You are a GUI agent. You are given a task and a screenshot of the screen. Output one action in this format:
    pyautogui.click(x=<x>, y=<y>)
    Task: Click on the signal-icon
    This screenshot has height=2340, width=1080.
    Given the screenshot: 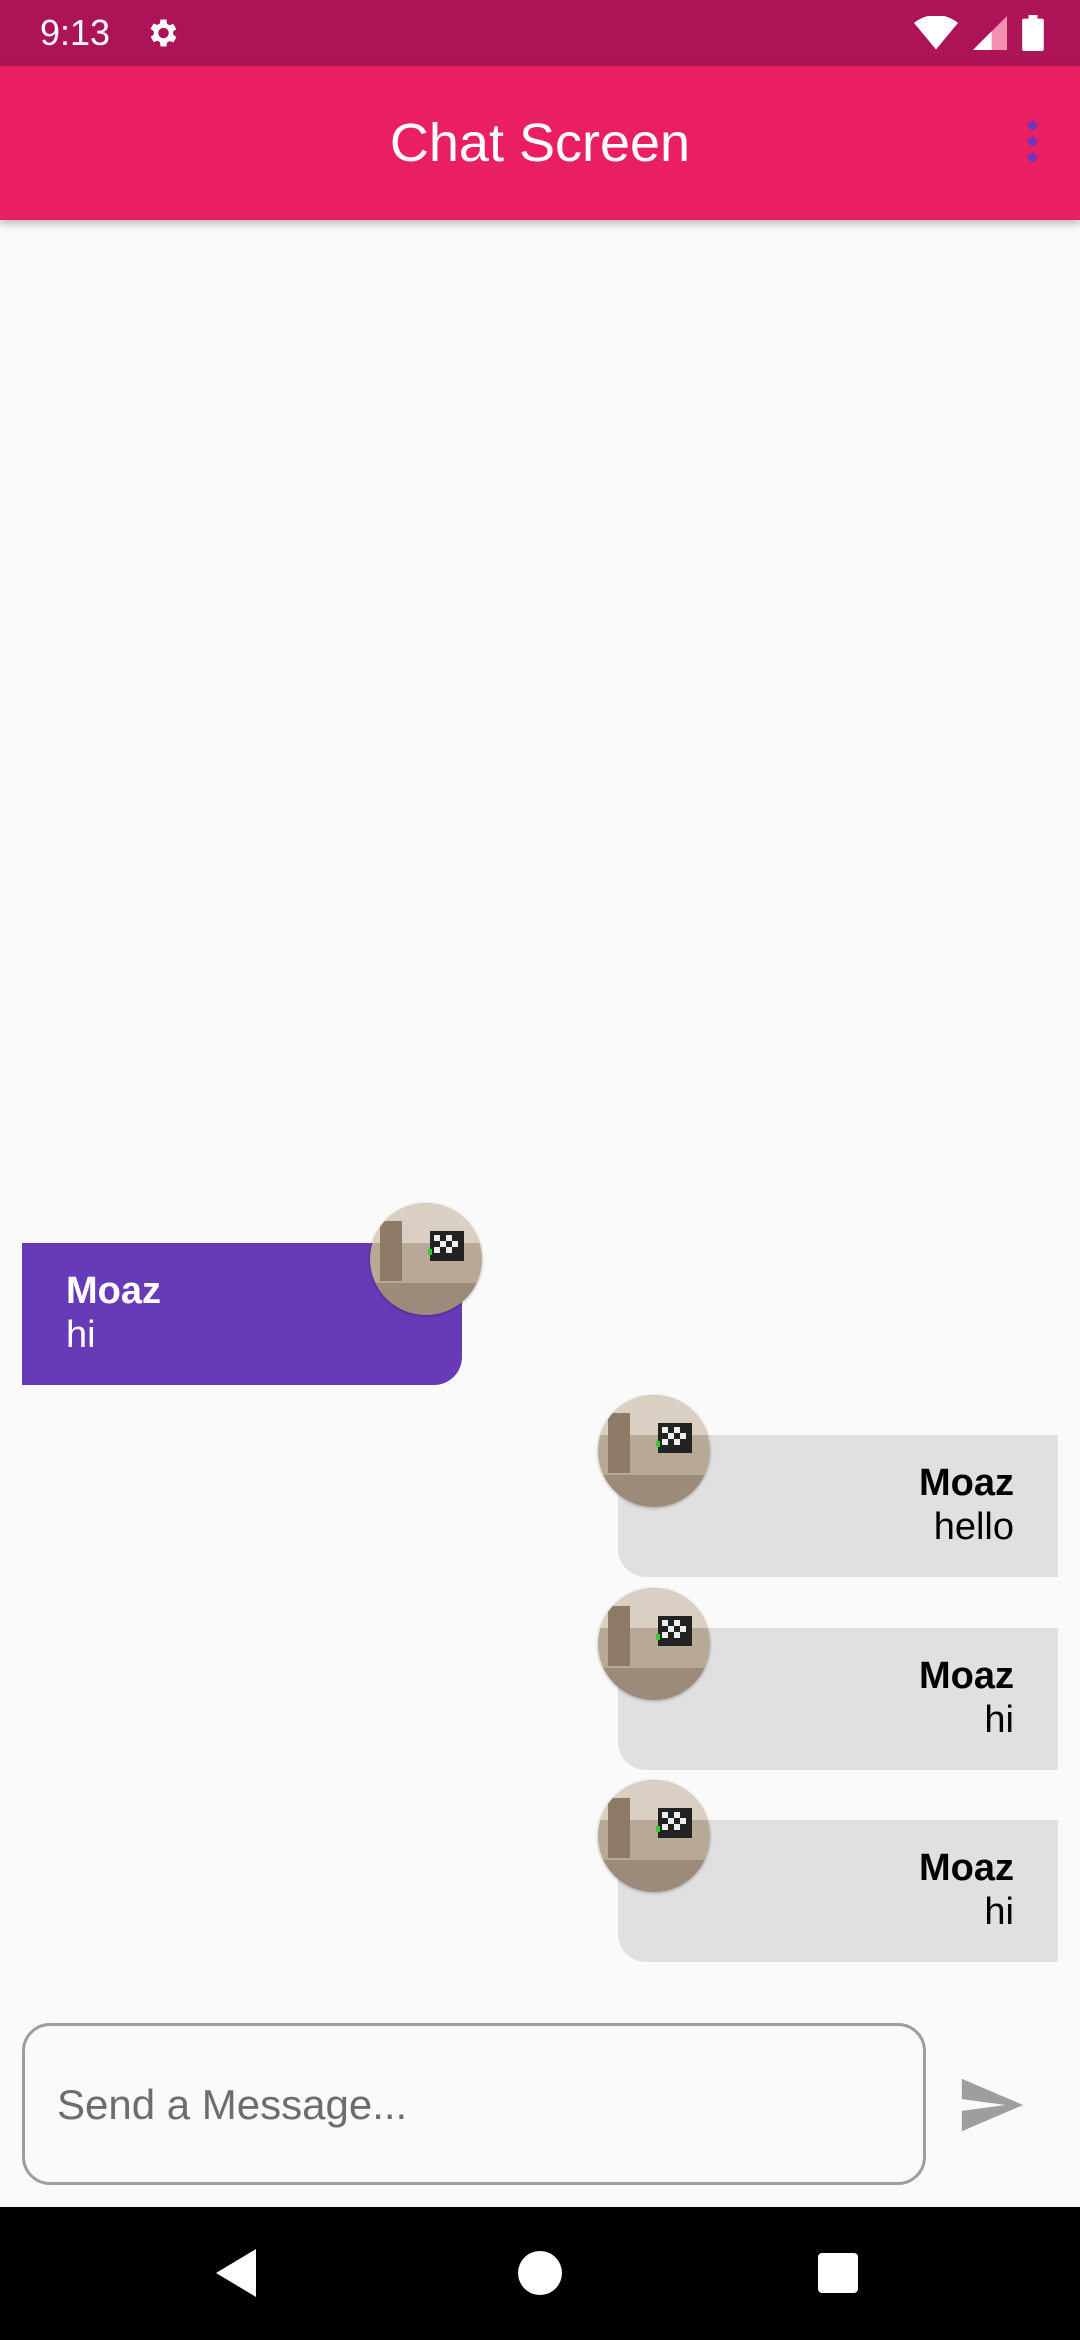 What is the action you would take?
    pyautogui.click(x=990, y=33)
    